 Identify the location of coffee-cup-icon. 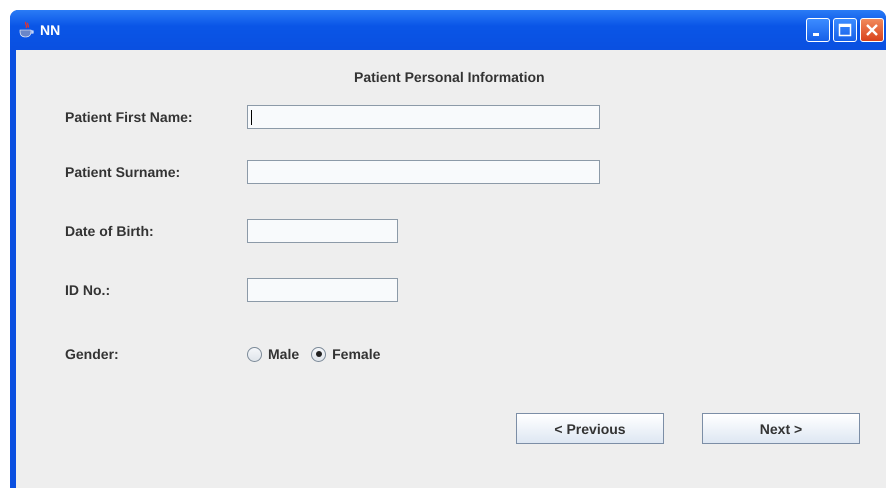
(26, 30).